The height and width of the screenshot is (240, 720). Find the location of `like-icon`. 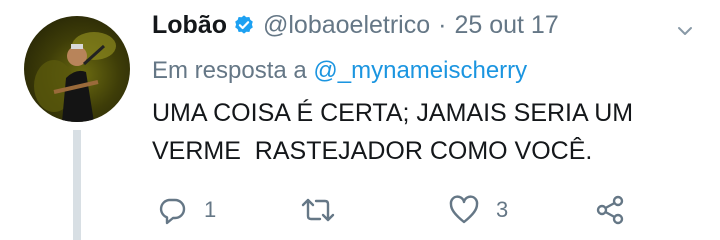

like-icon is located at coordinates (464, 209).